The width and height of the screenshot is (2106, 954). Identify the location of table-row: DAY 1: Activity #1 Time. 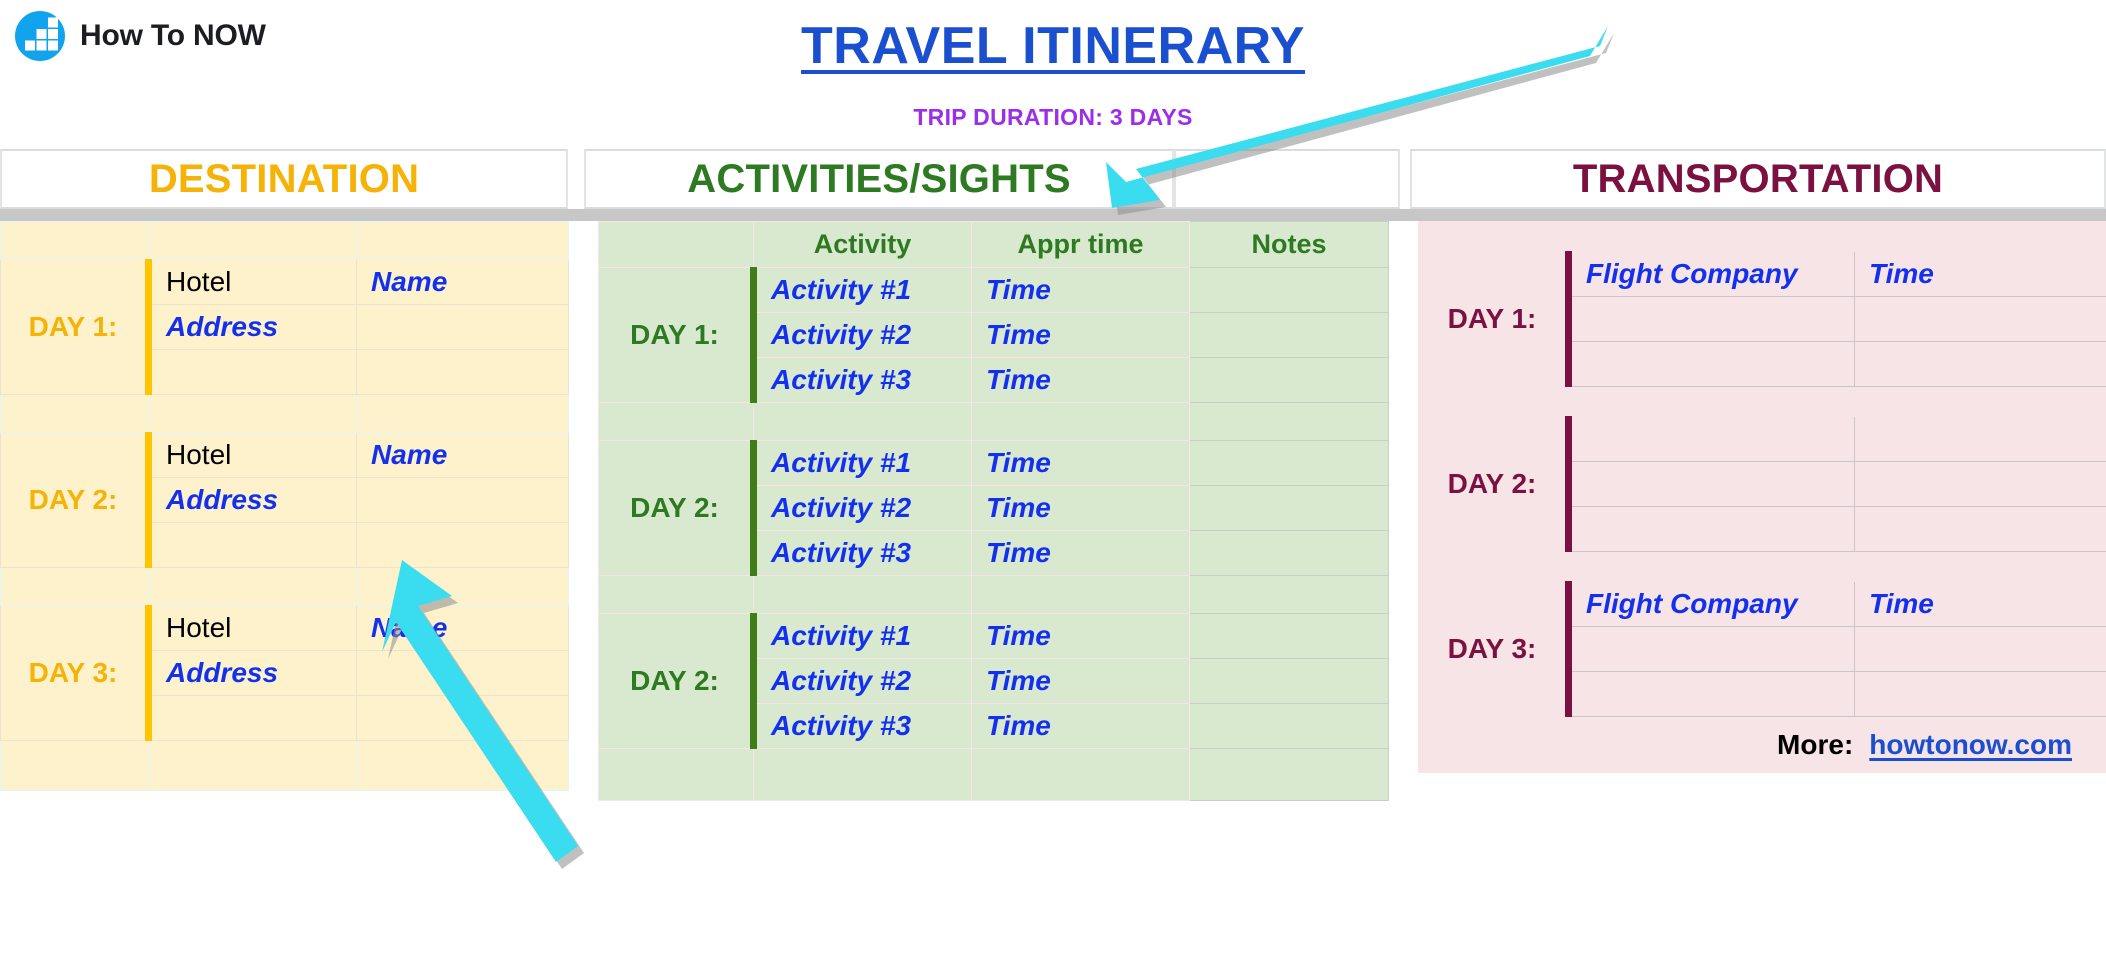
(993, 335).